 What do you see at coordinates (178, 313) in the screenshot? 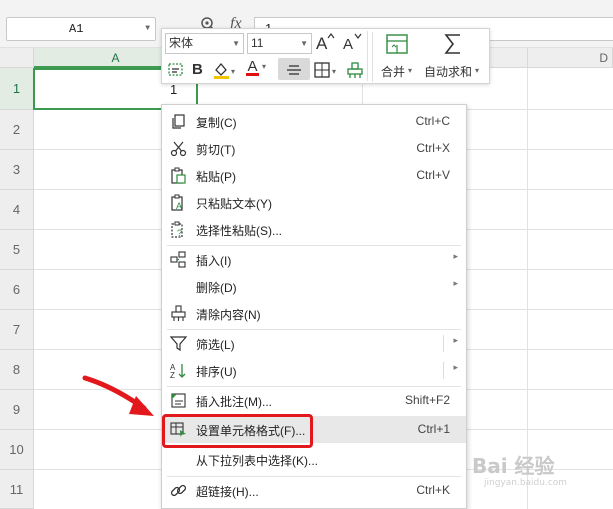
I see `clear-icon` at bounding box center [178, 313].